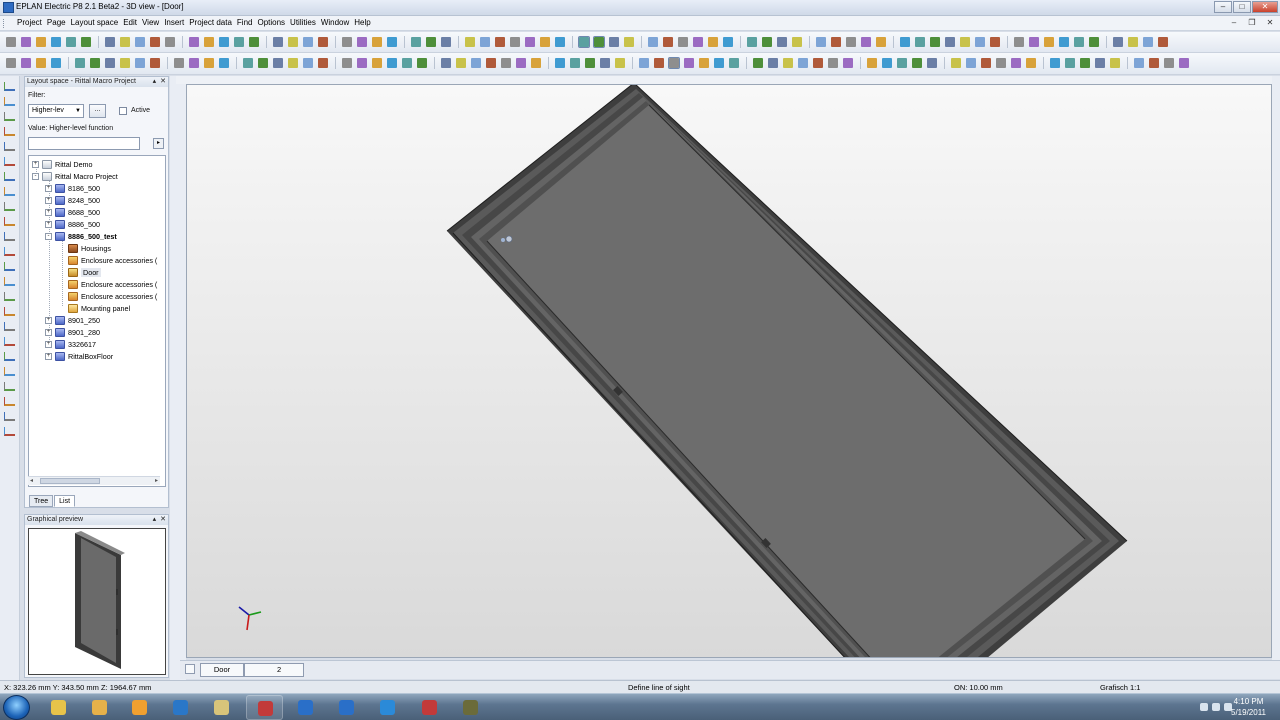 The width and height of the screenshot is (1280, 720). I want to click on tree-node: Door, so click(79, 272).